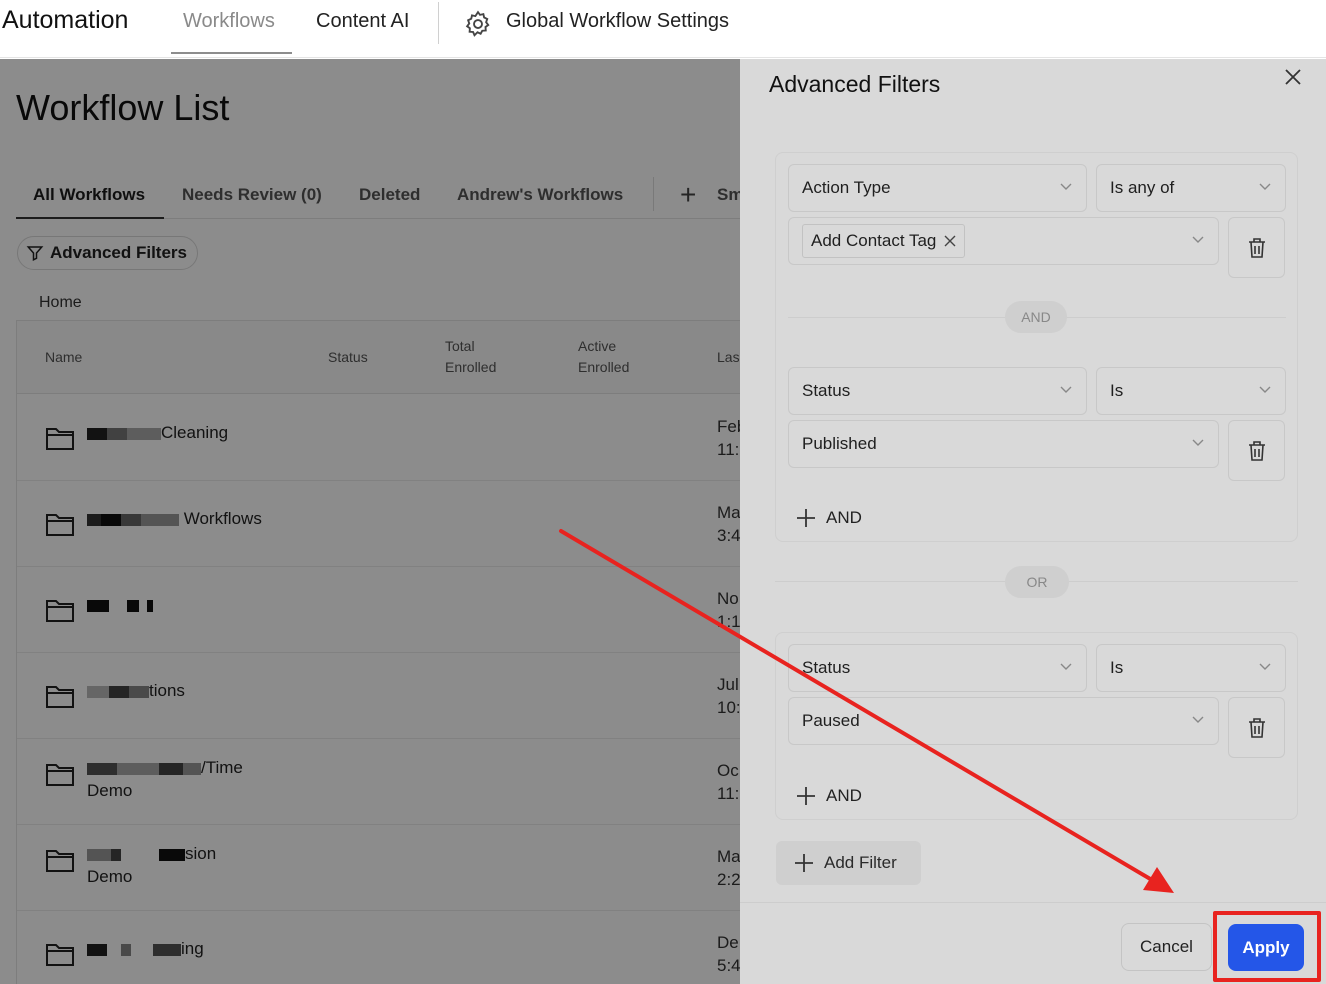  What do you see at coordinates (1003, 721) in the screenshot?
I see `value-select: Paused` at bounding box center [1003, 721].